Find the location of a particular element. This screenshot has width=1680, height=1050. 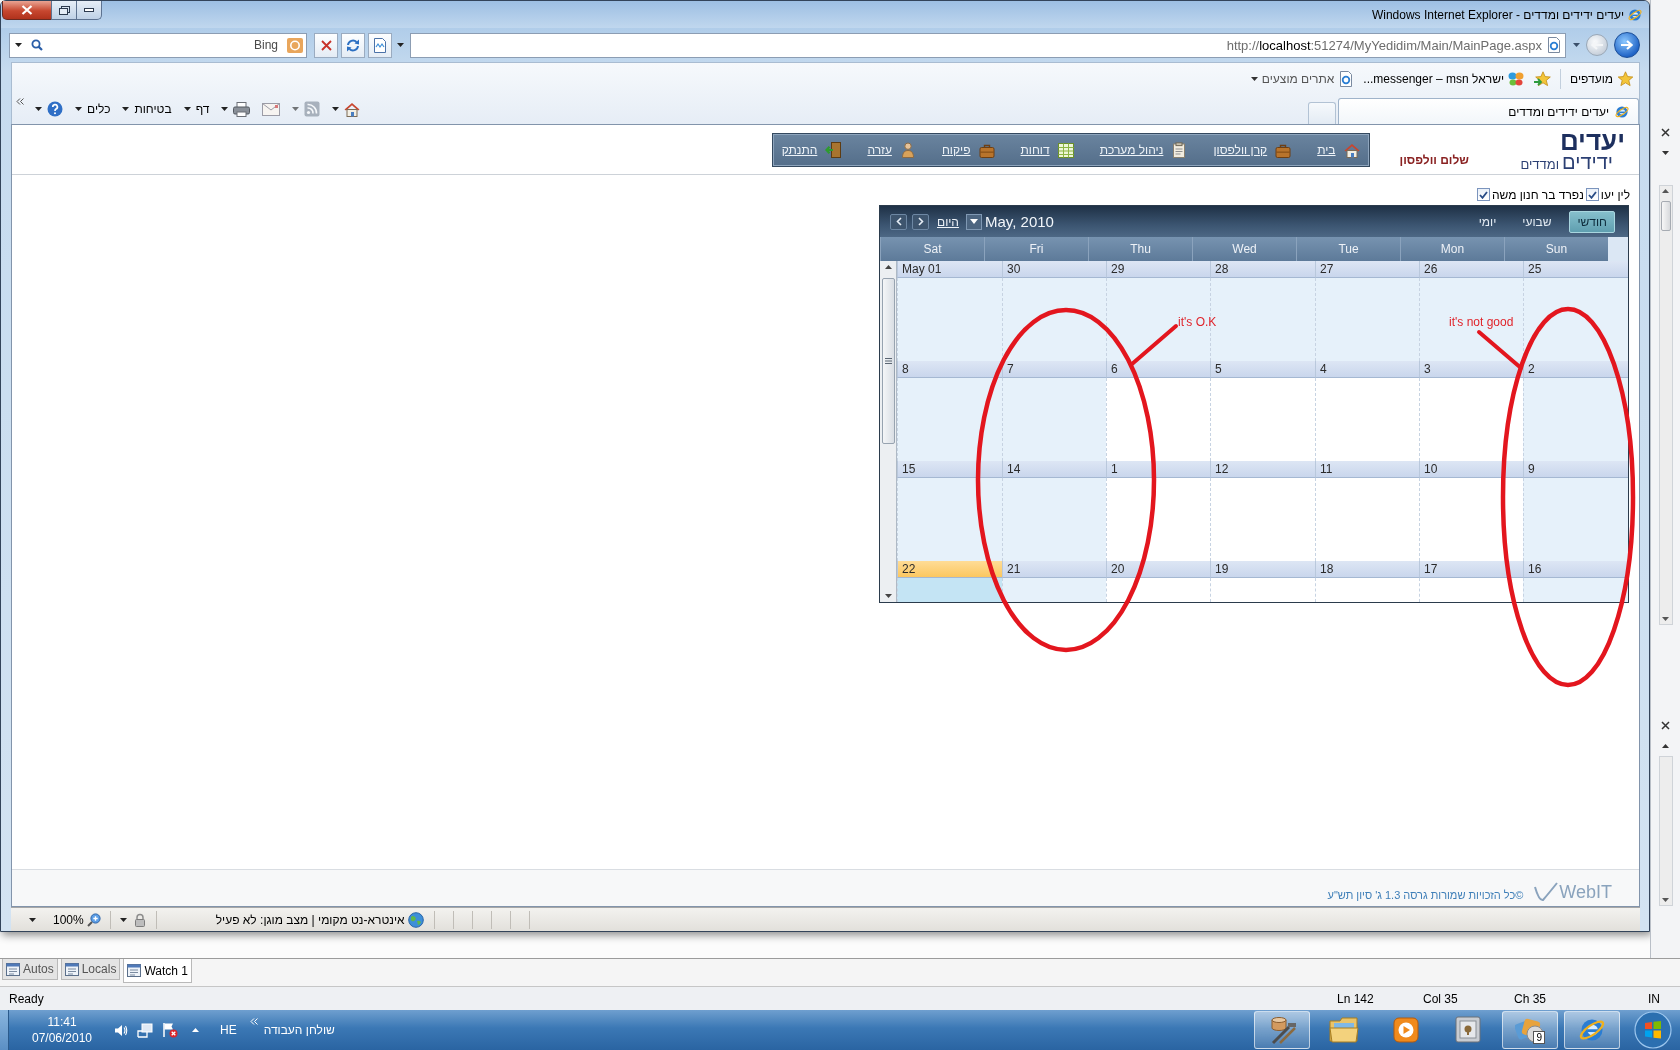

annotation-text: it's O.K is located at coordinates (1197, 322).